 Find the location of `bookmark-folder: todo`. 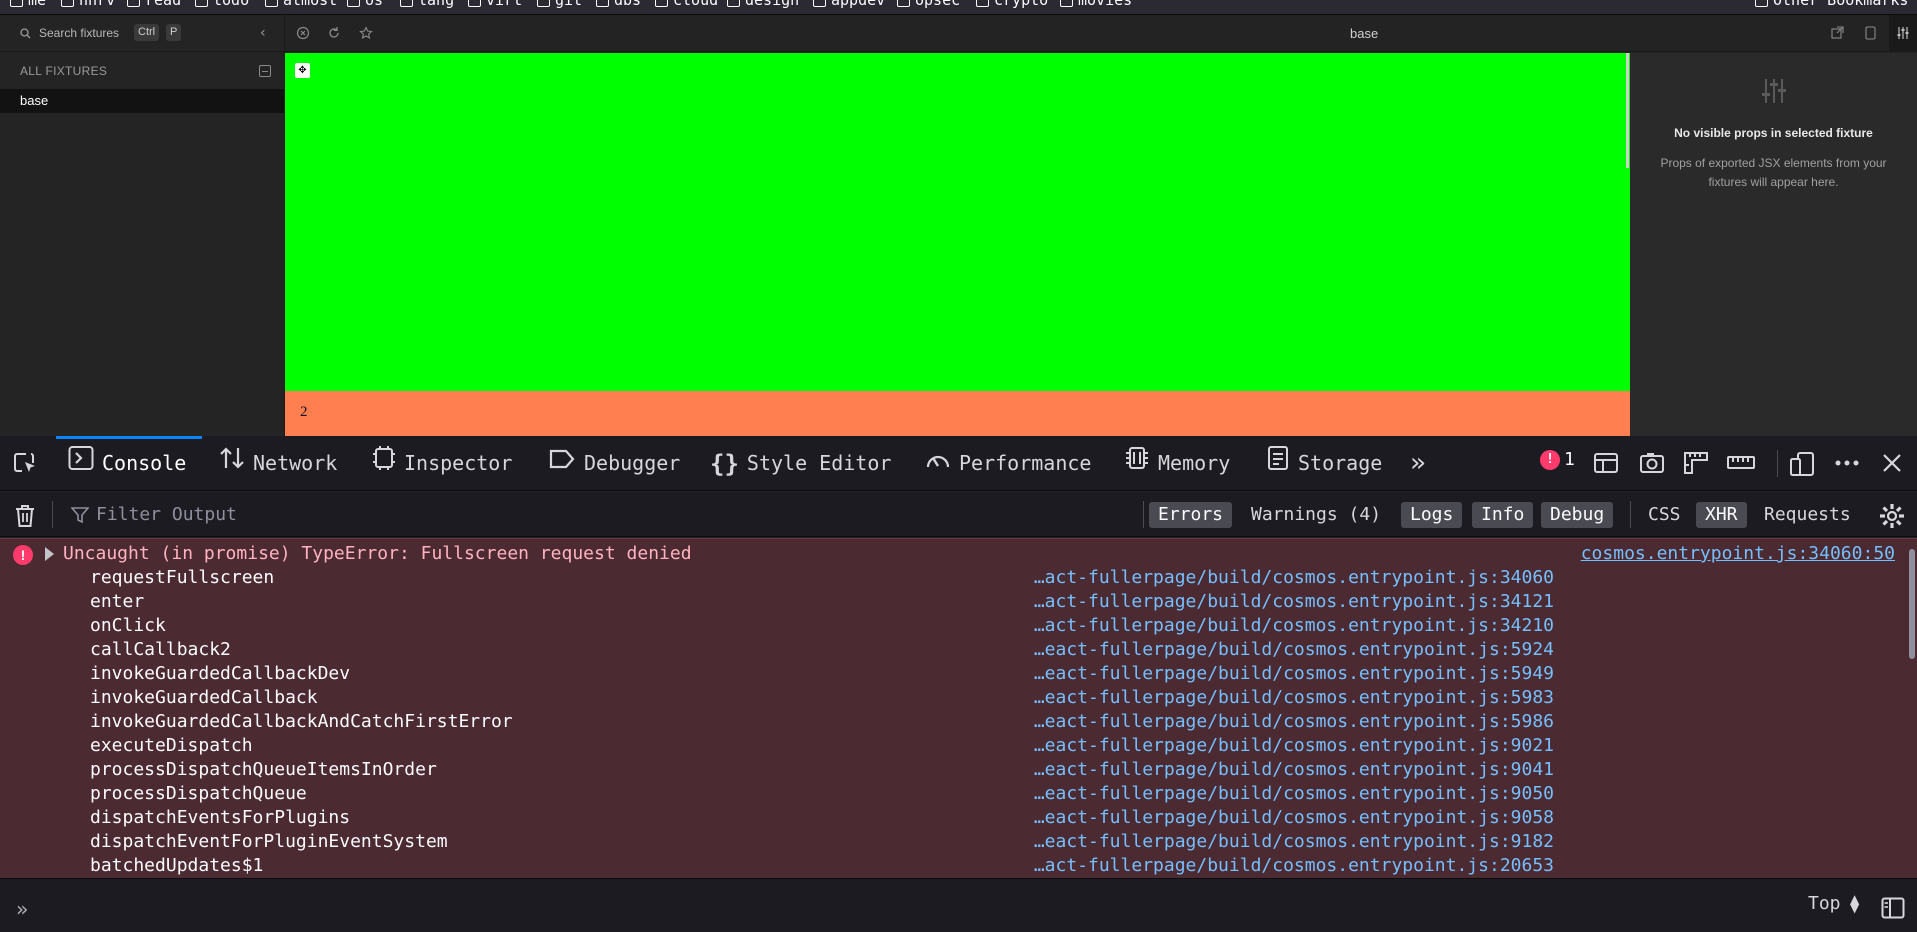

bookmark-folder: todo is located at coordinates (222, 4).